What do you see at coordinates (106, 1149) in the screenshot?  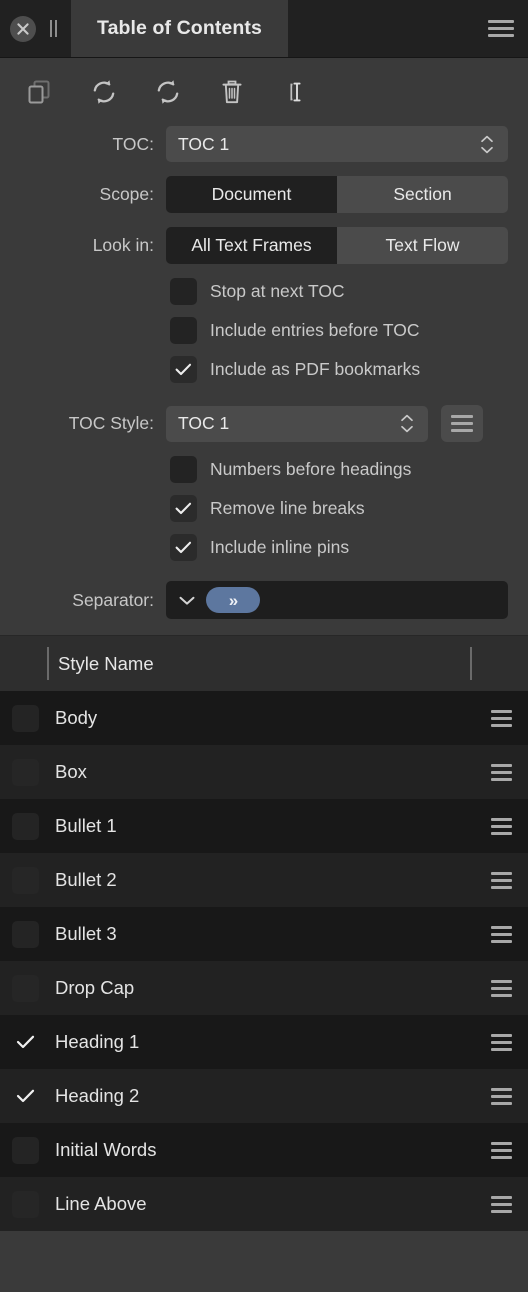 I see `row-style-name: Initial Words` at bounding box center [106, 1149].